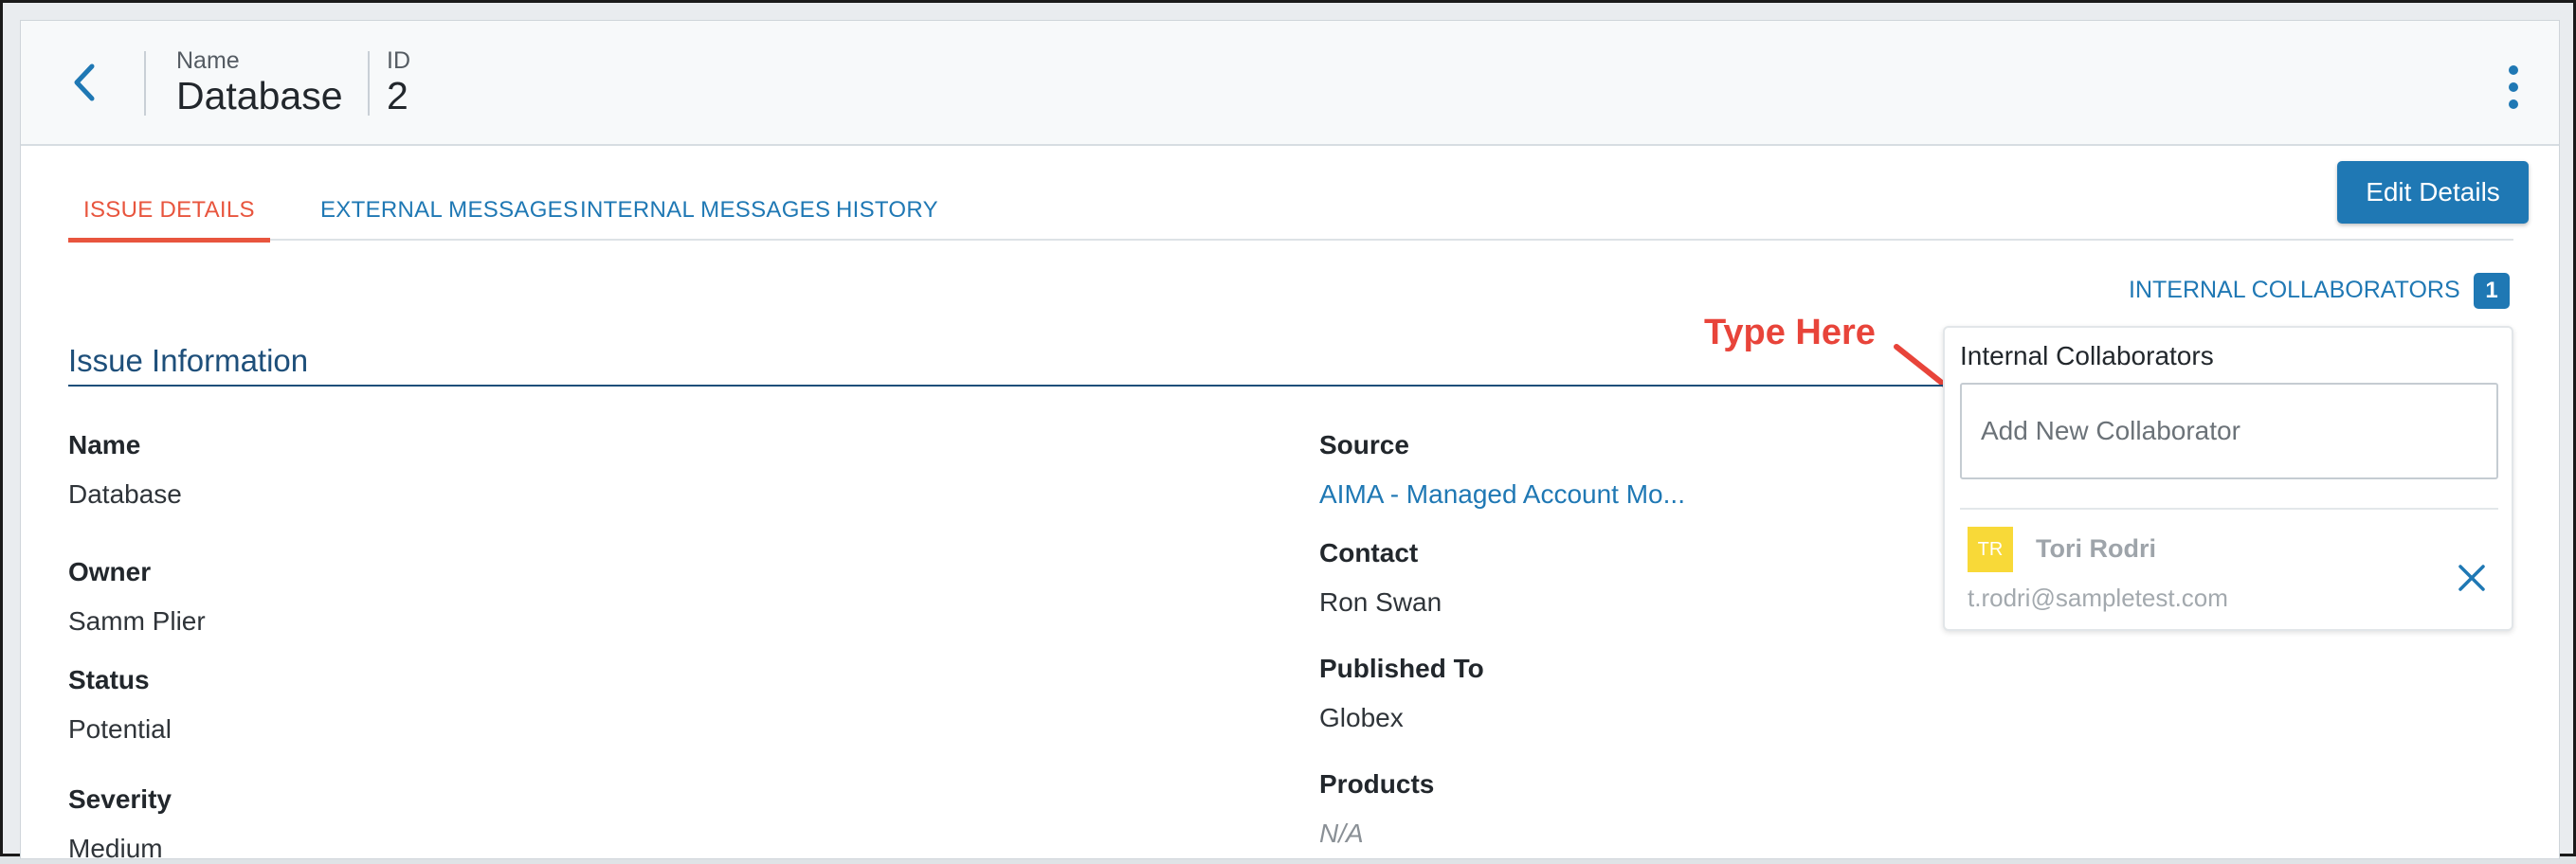  I want to click on field-value-published-to: Globex, so click(1361, 717).